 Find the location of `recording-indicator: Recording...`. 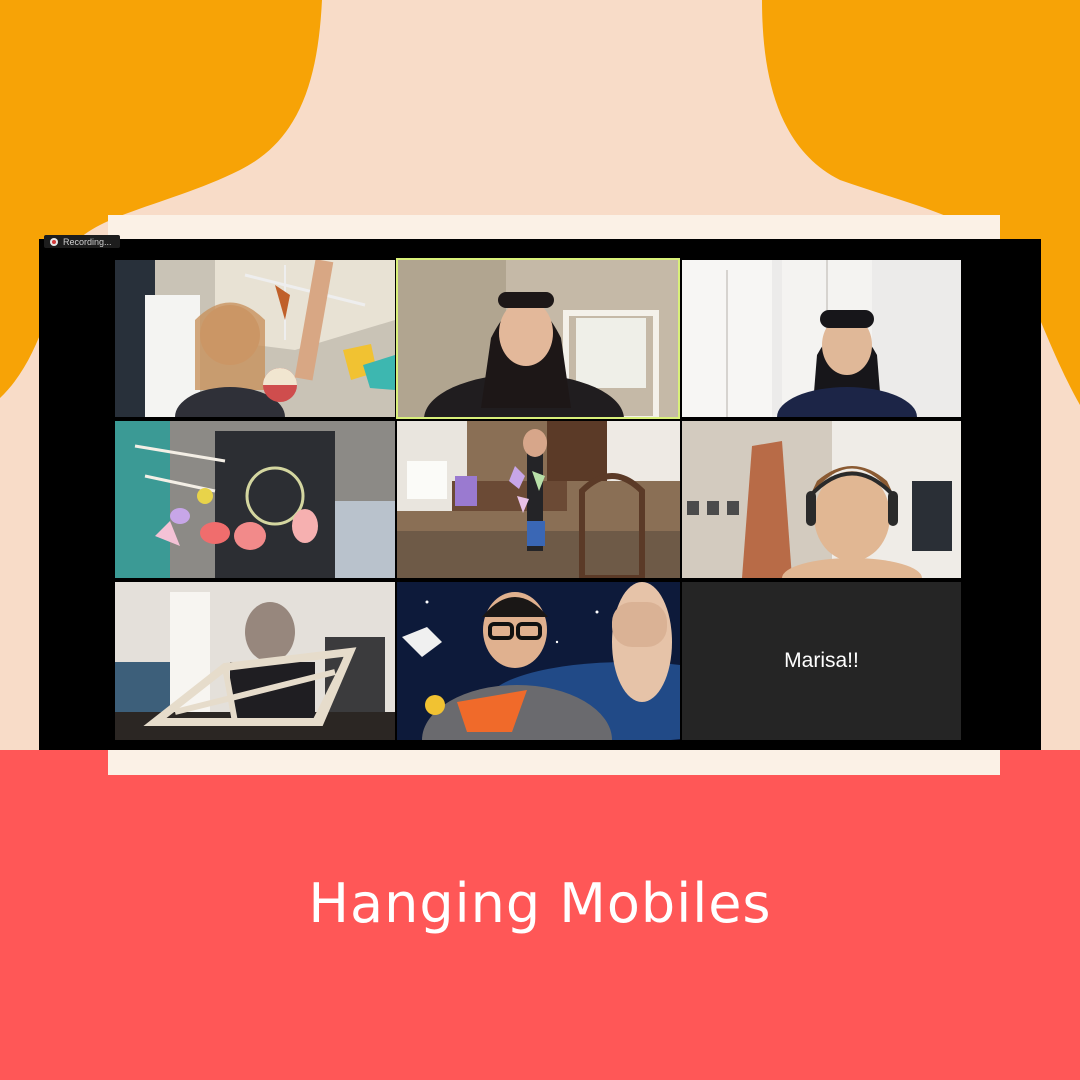

recording-indicator: Recording... is located at coordinates (82, 241).